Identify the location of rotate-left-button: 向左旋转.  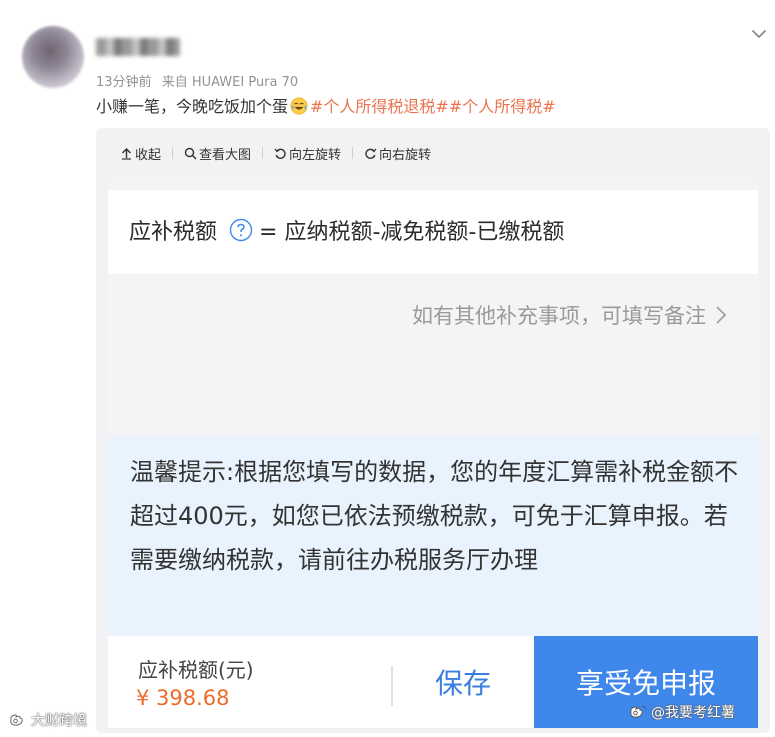
(307, 153).